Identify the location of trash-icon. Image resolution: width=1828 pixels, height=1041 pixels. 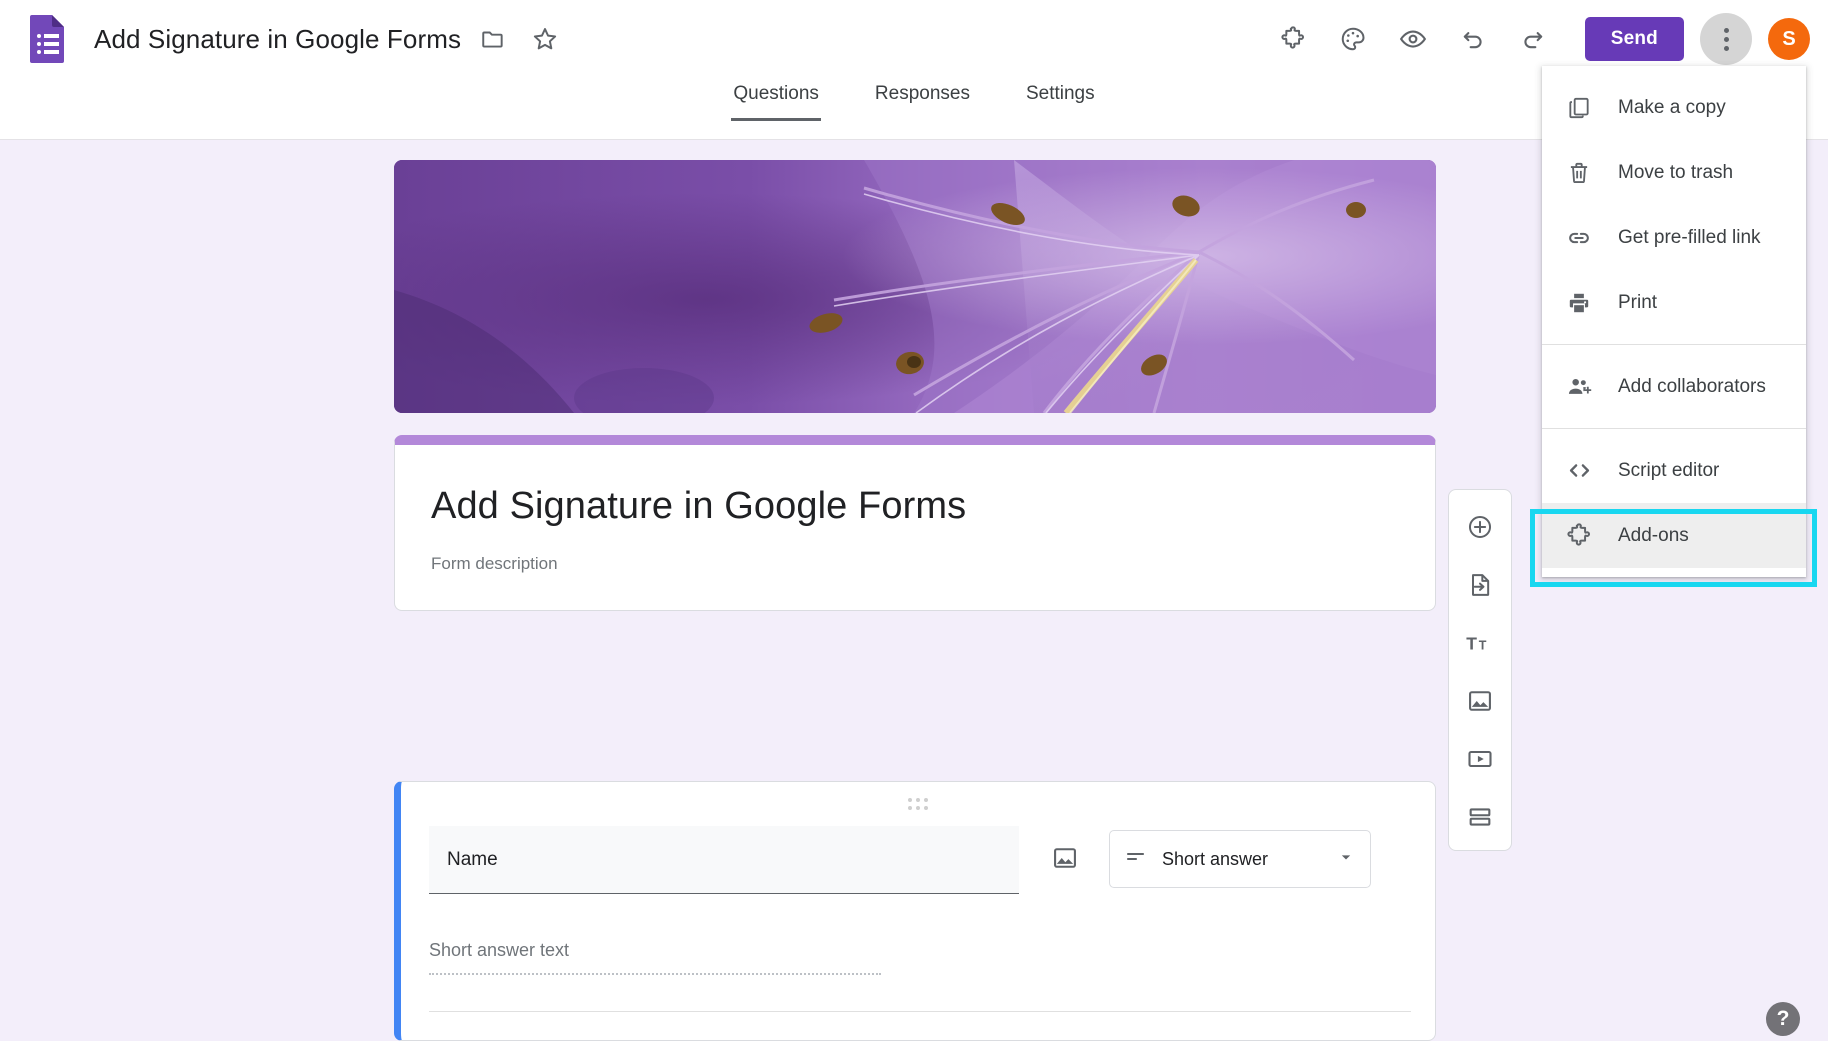
(1579, 173).